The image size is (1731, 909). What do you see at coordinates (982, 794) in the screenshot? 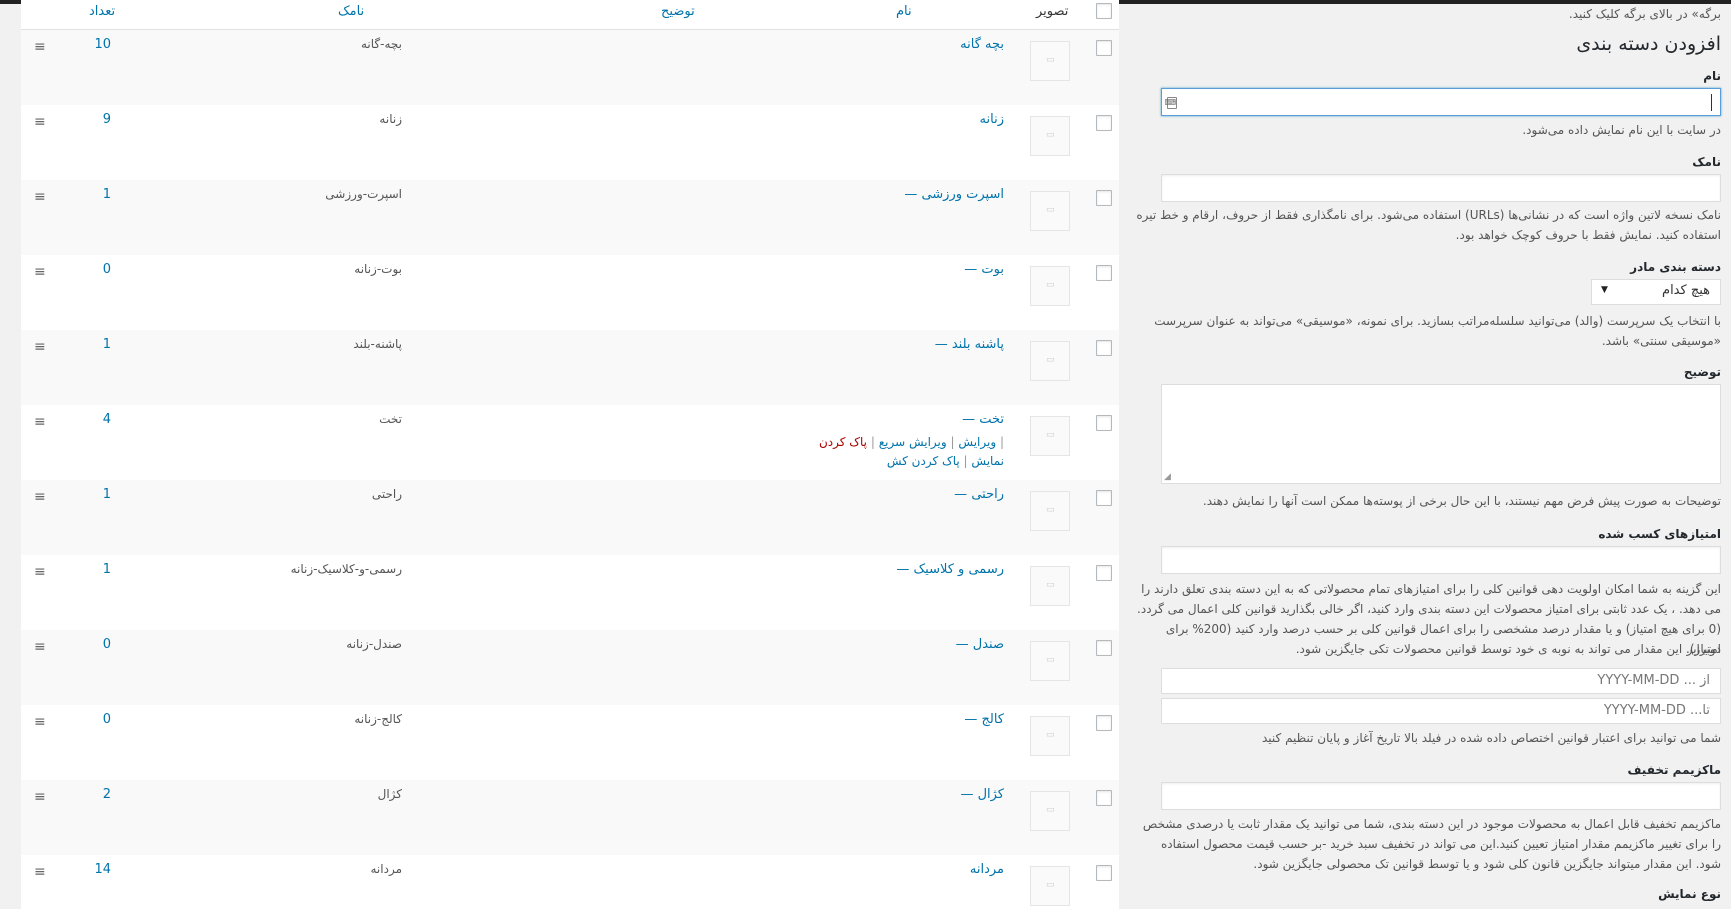
I see `category-name-link: — کژال` at bounding box center [982, 794].